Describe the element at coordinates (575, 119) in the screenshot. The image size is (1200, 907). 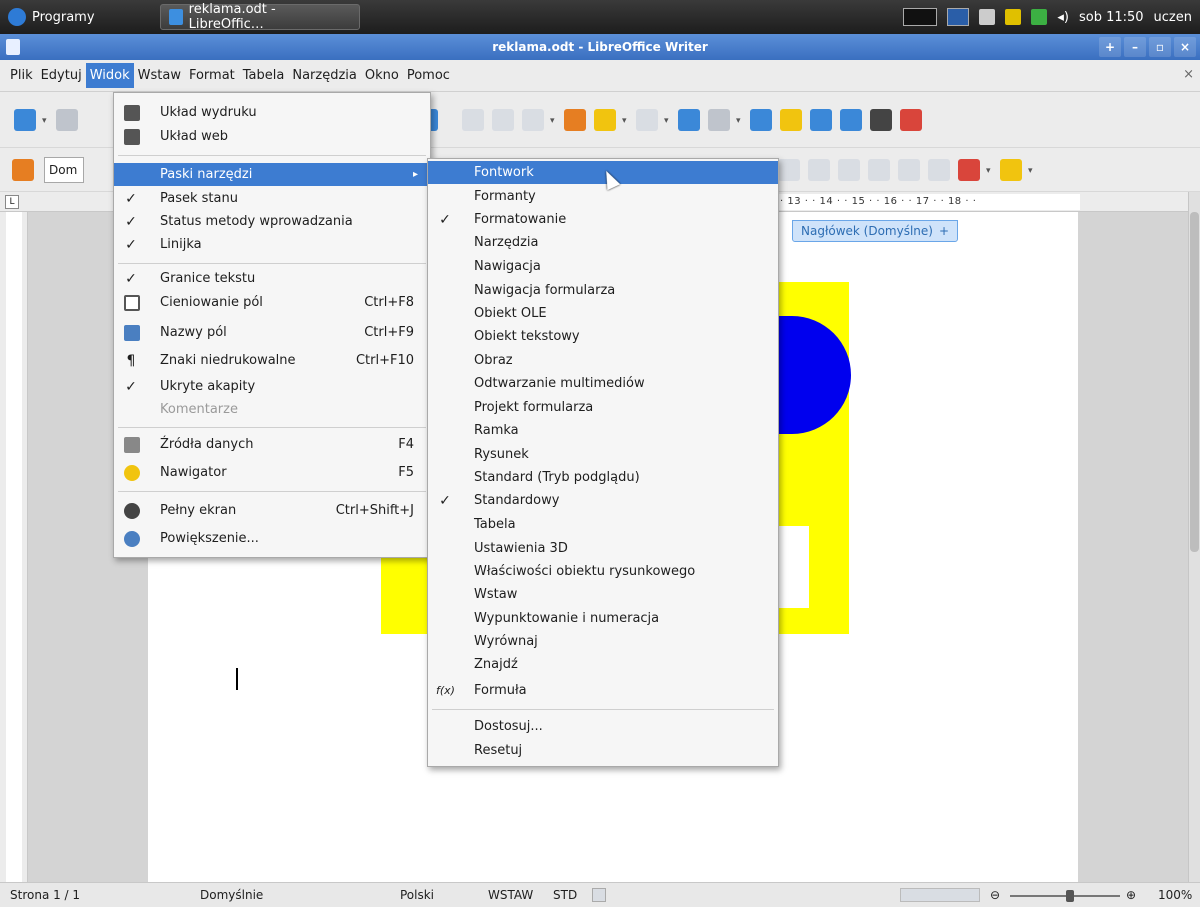
I see `clone-formatting-icon` at that location.